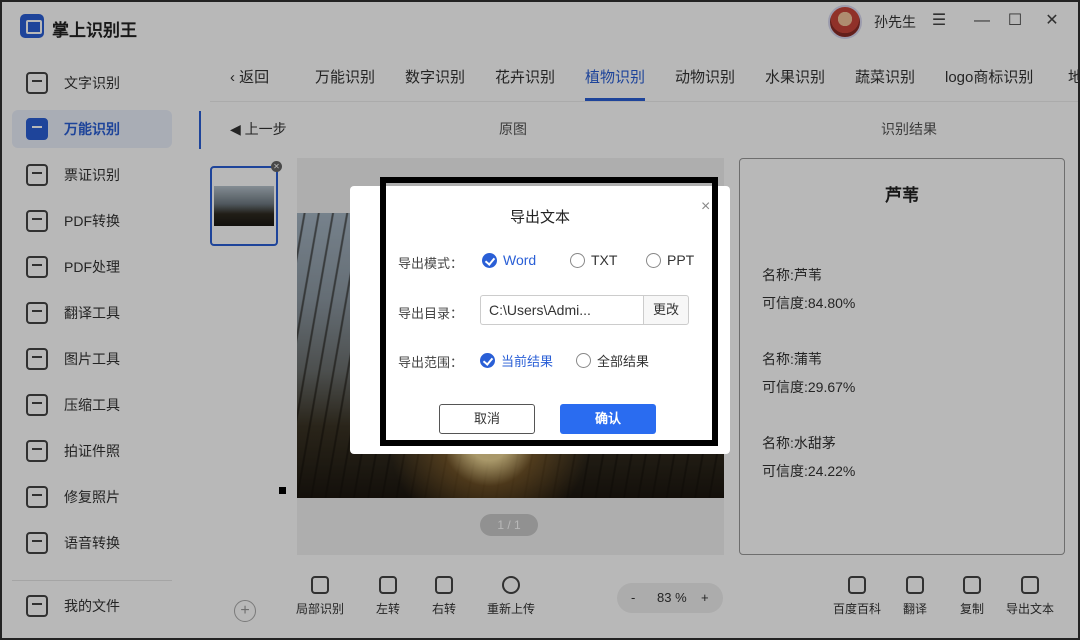 The width and height of the screenshot is (1080, 640). I want to click on export-dir-label: 导出目录：, so click(431, 313).